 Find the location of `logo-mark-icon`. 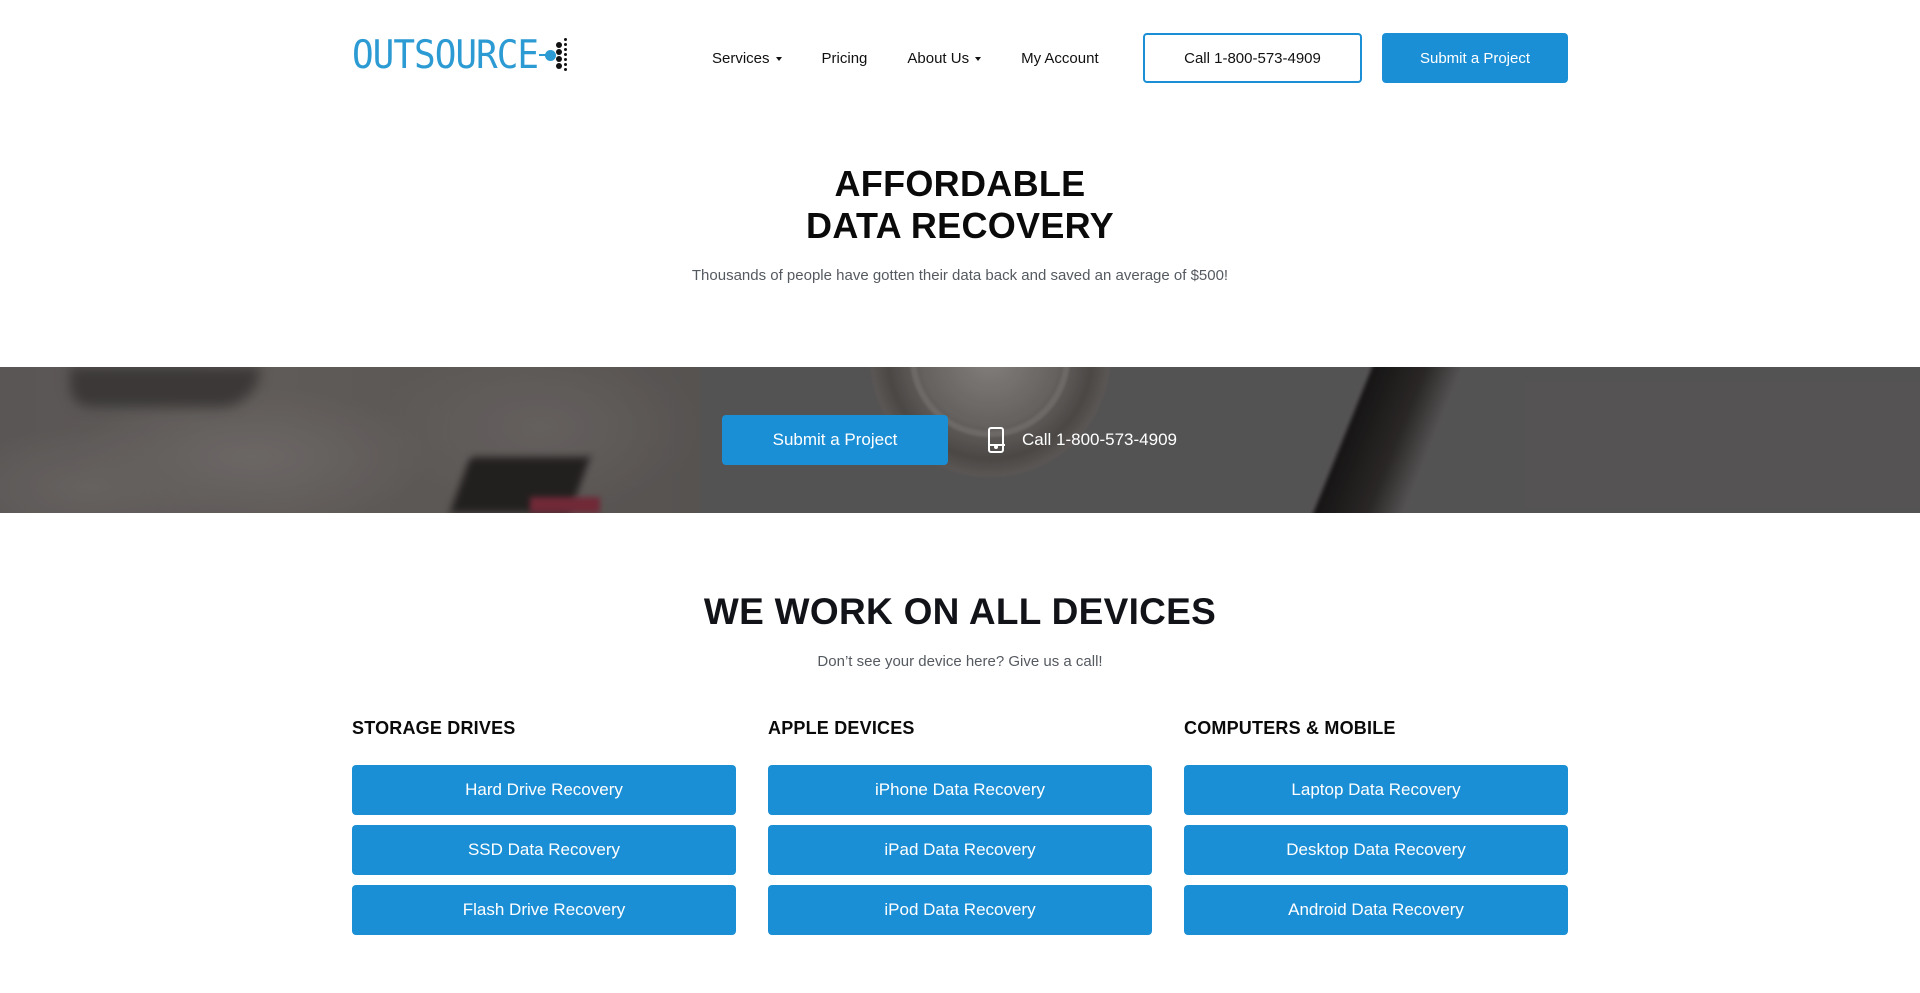

logo-mark-icon is located at coordinates (556, 56).